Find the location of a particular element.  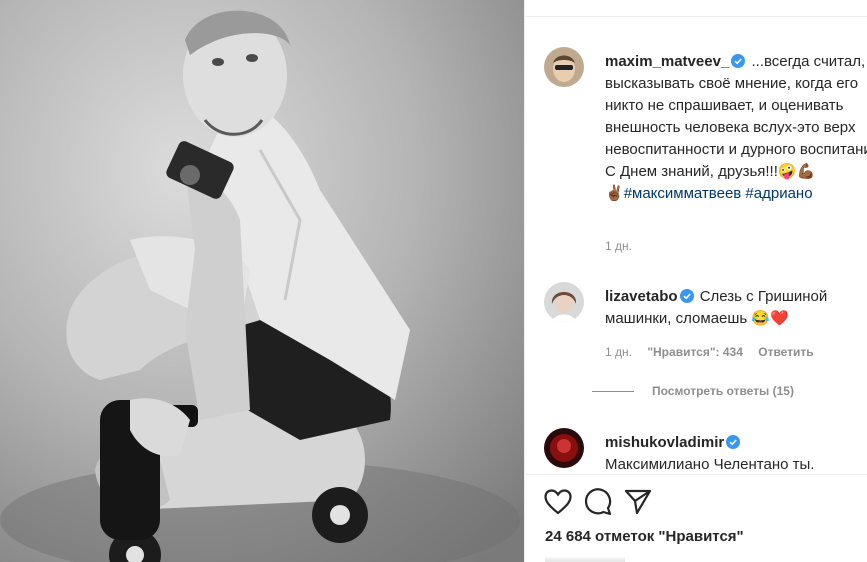

comment-username: mishukovladimir is located at coordinates (664, 442).